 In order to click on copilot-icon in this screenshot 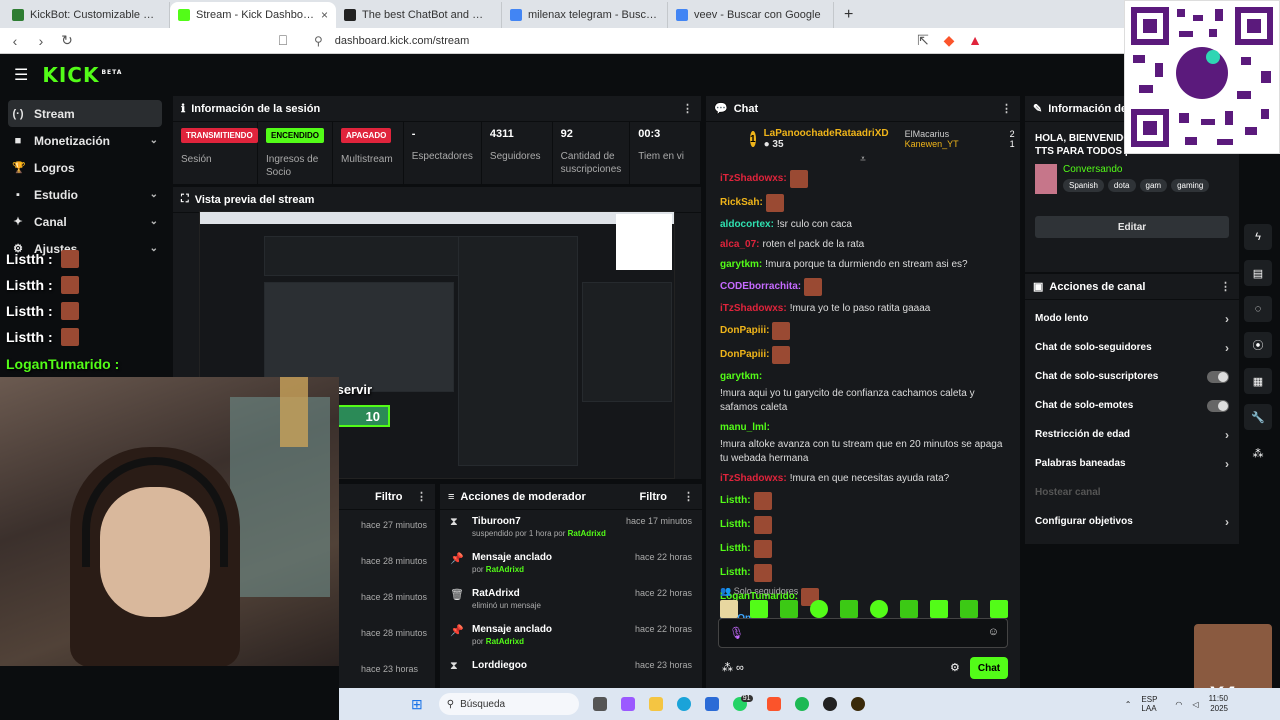, I will do `click(627, 704)`.